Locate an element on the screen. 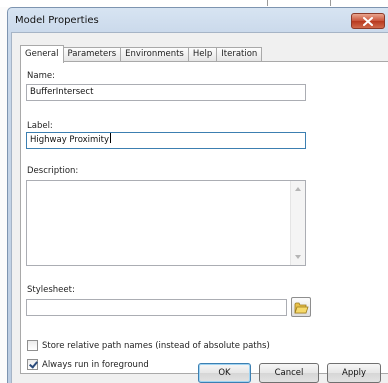 Image resolution: width=388 pixels, height=383 pixels. name-field: BufferIntersect is located at coordinates (166, 92).